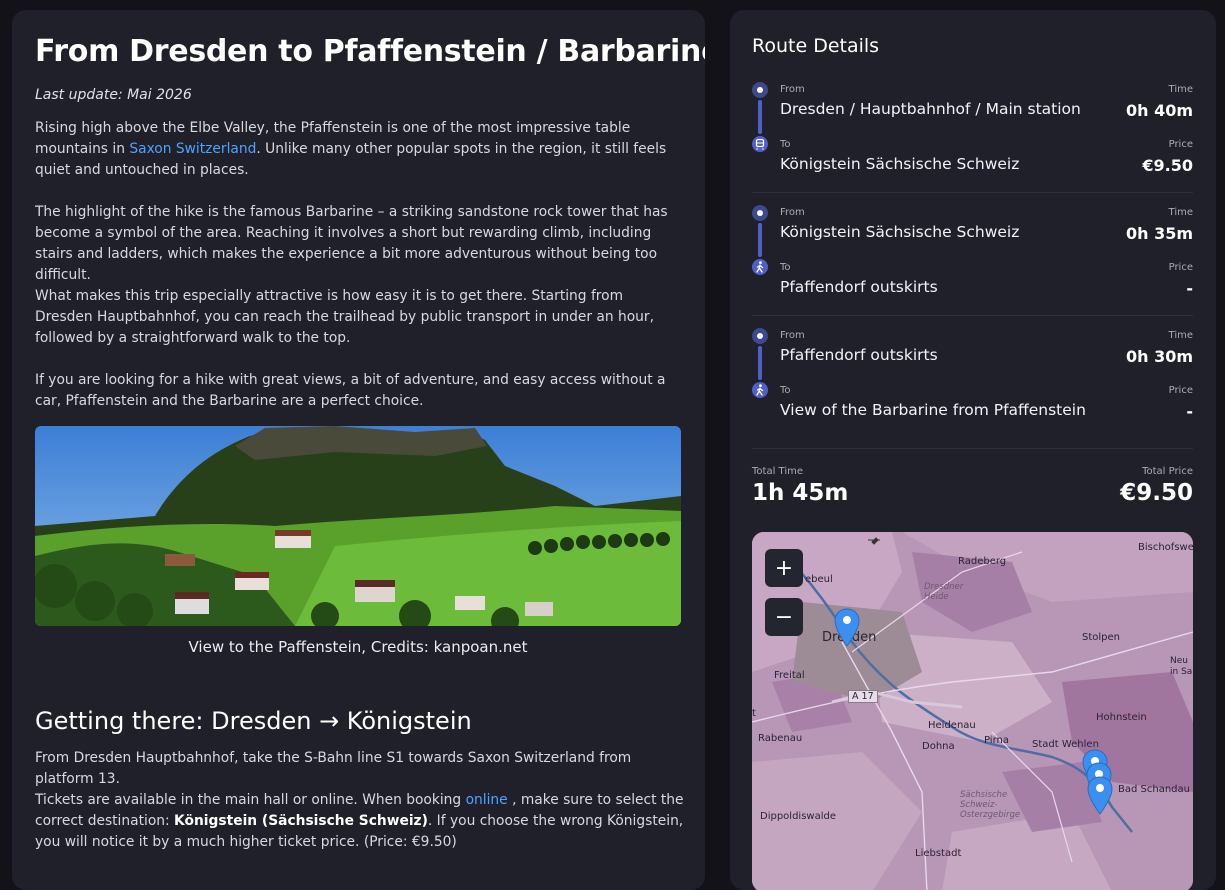  I want to click on map-label: Neu in Sa, so click(1181, 666).